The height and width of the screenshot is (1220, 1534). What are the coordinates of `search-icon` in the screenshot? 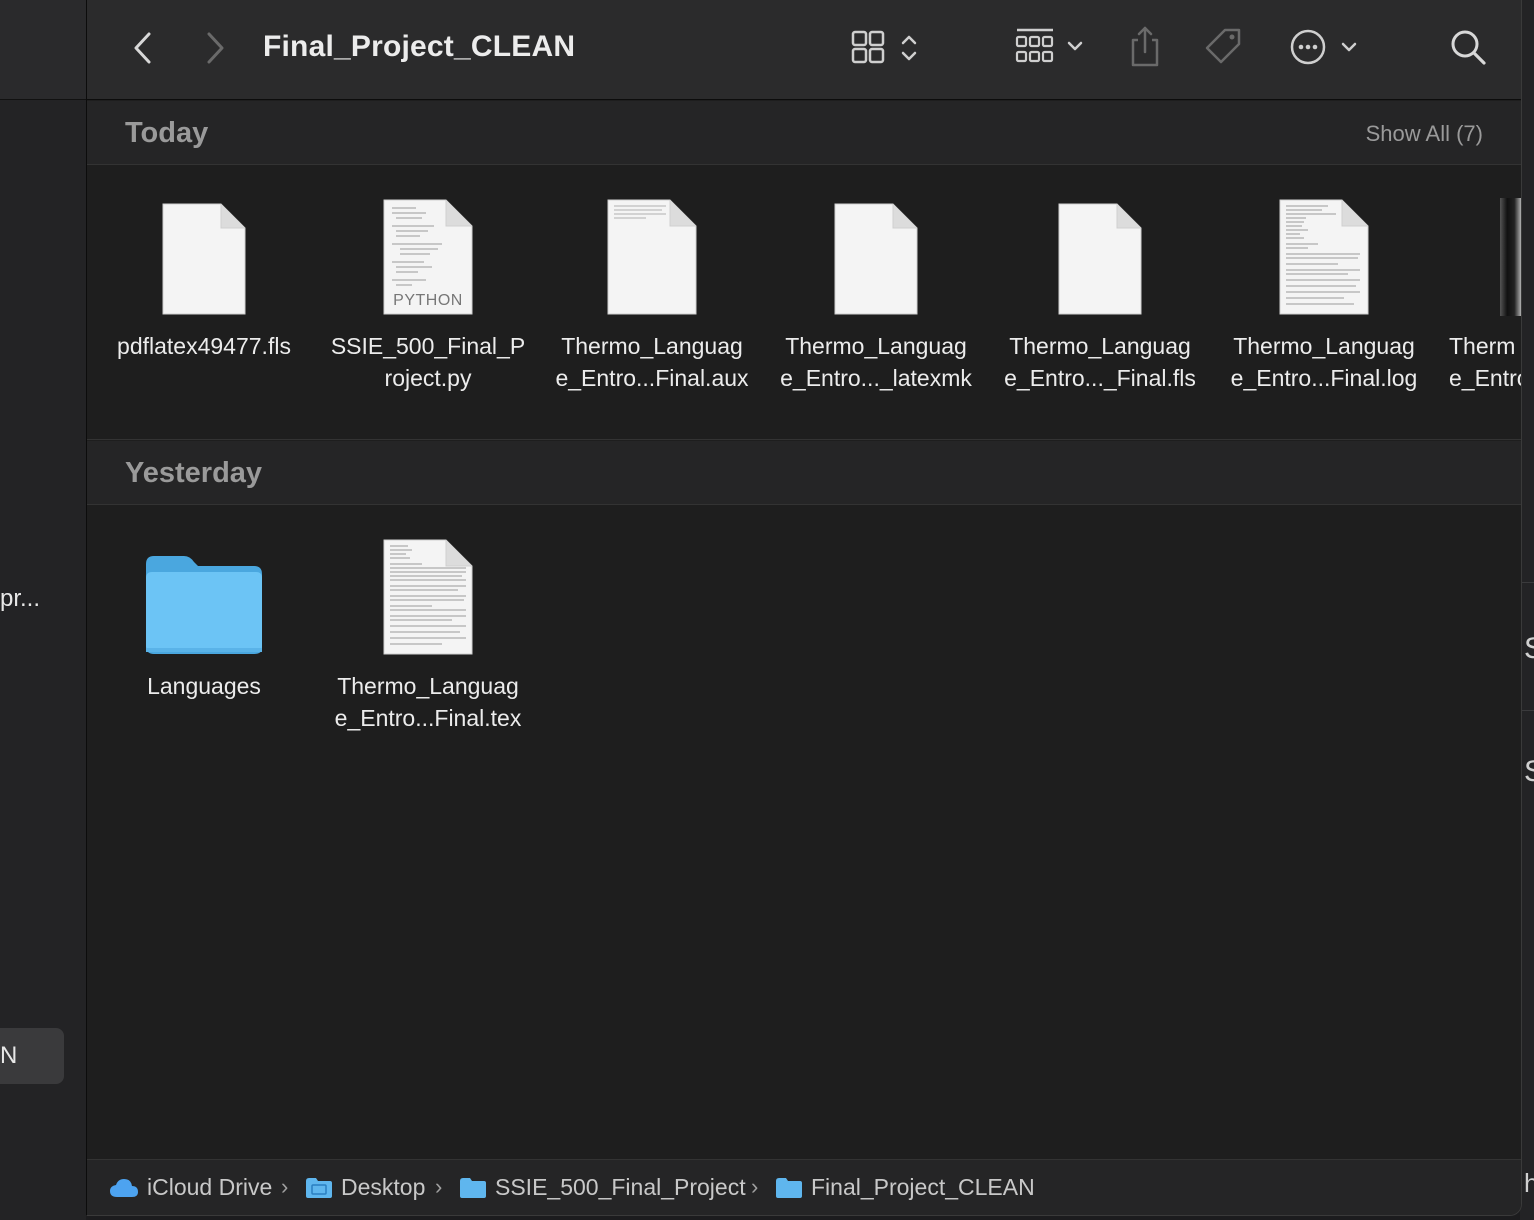 It's located at (1468, 47).